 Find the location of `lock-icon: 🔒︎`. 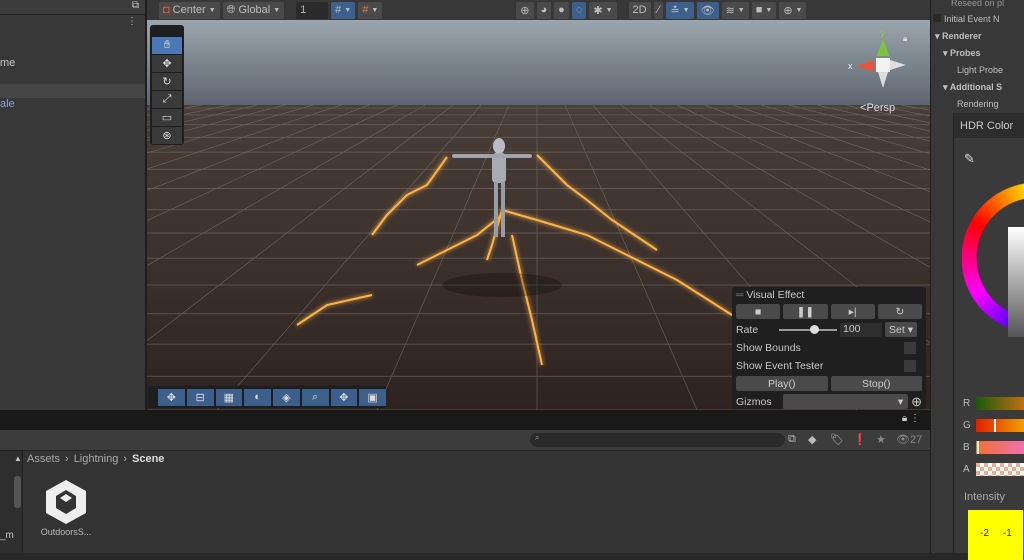

lock-icon: 🔒︎ is located at coordinates (905, 39).